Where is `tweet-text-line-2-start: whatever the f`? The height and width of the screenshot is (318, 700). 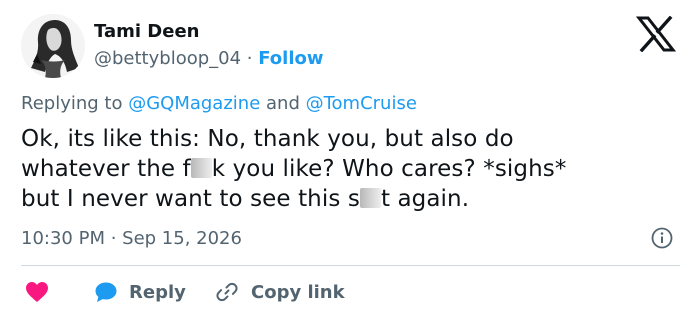 tweet-text-line-2-start: whatever the f is located at coordinates (106, 169).